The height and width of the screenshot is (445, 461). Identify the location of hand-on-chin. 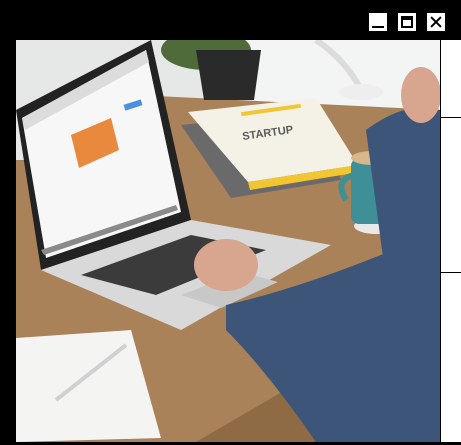
(420, 95).